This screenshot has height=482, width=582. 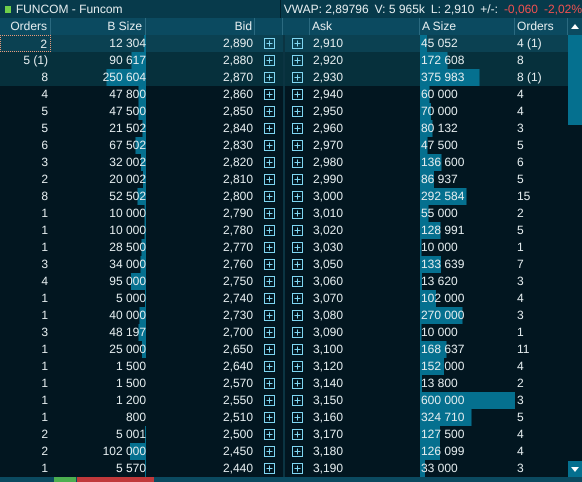 I want to click on scroll-thumb, so click(x=575, y=80).